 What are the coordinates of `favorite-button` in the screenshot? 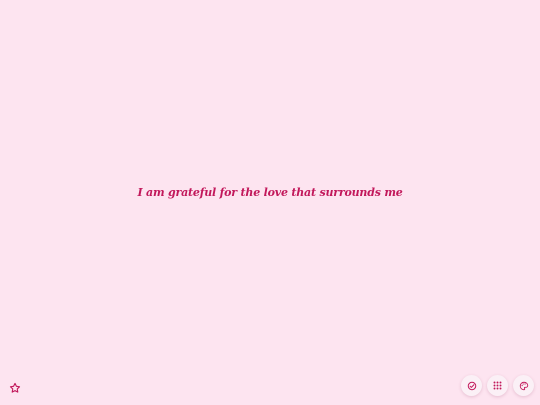 It's located at (15, 388).